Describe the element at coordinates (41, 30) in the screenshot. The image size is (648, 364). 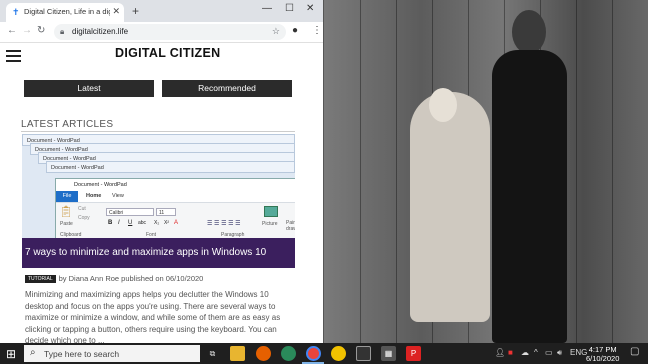
I see `reload-icon: ↻` at that location.